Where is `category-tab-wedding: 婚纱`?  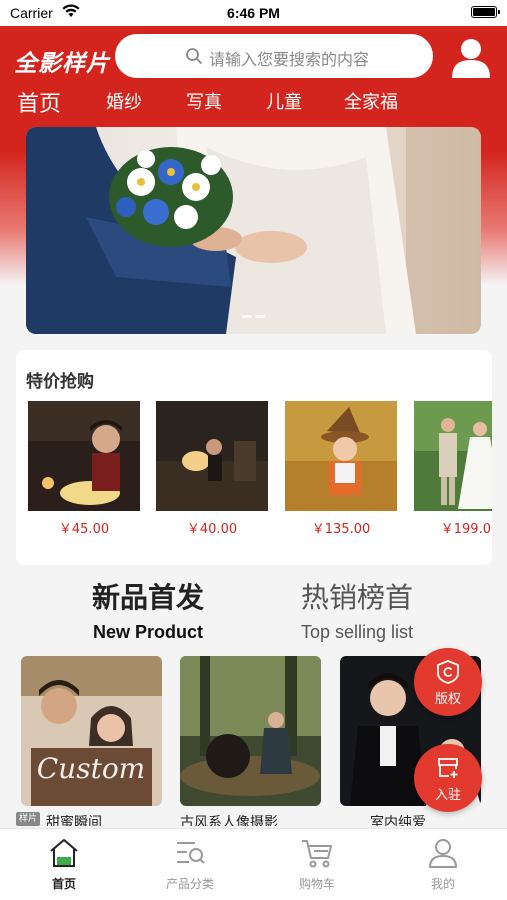
category-tab-wedding: 婚纱 is located at coordinates (124, 101).